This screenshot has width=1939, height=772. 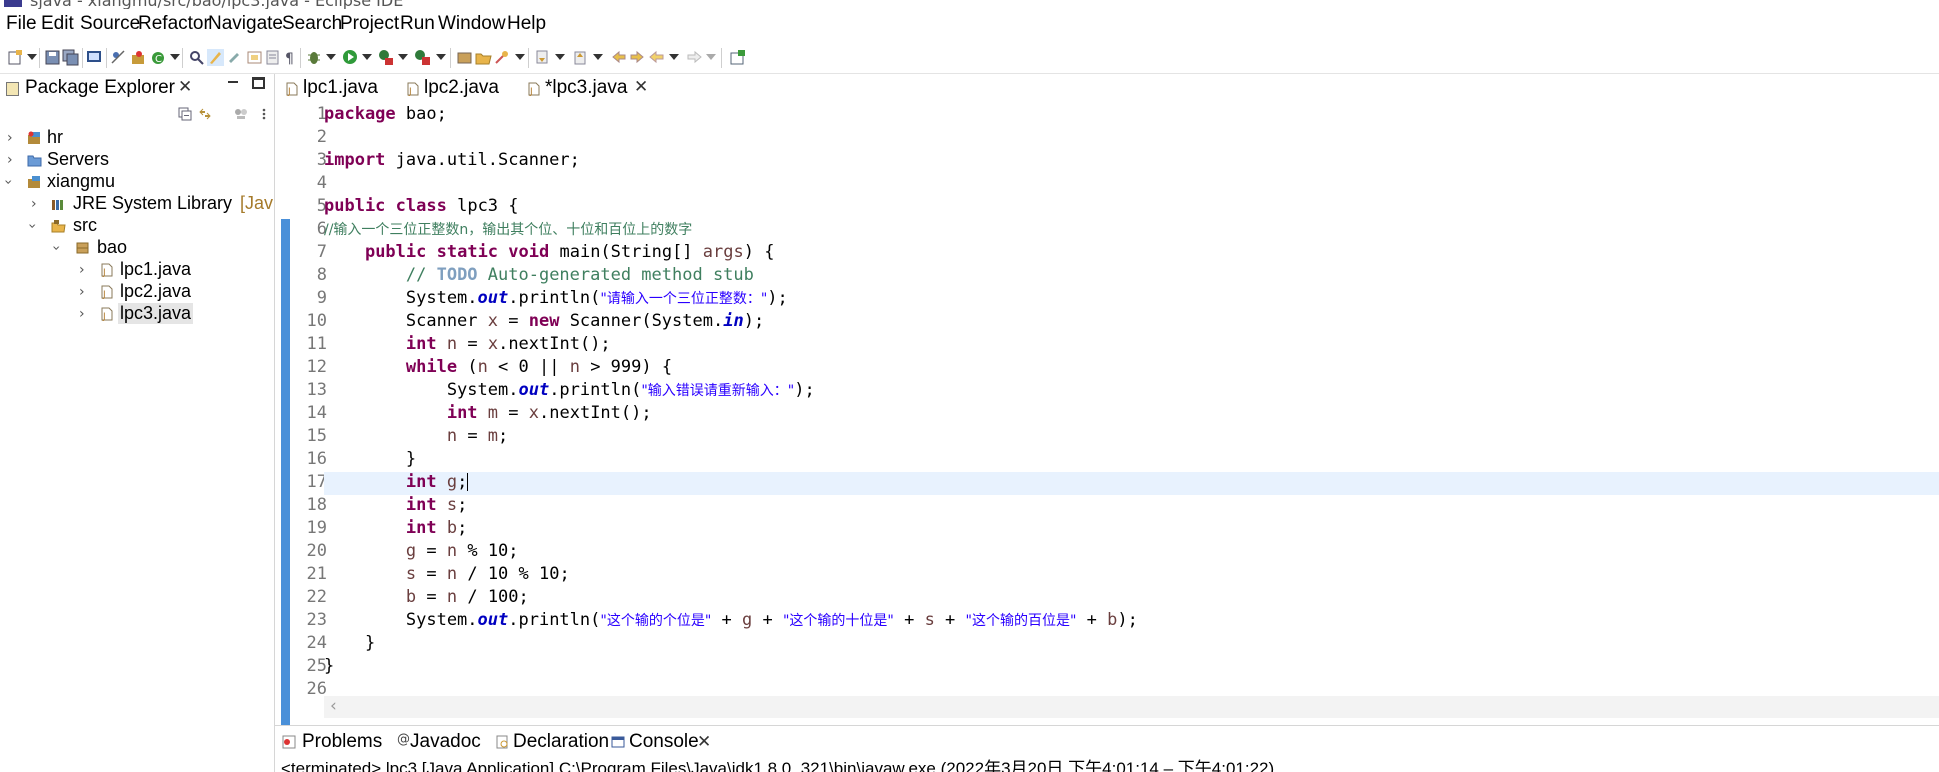 I want to click on parameter: args, so click(x=723, y=252).